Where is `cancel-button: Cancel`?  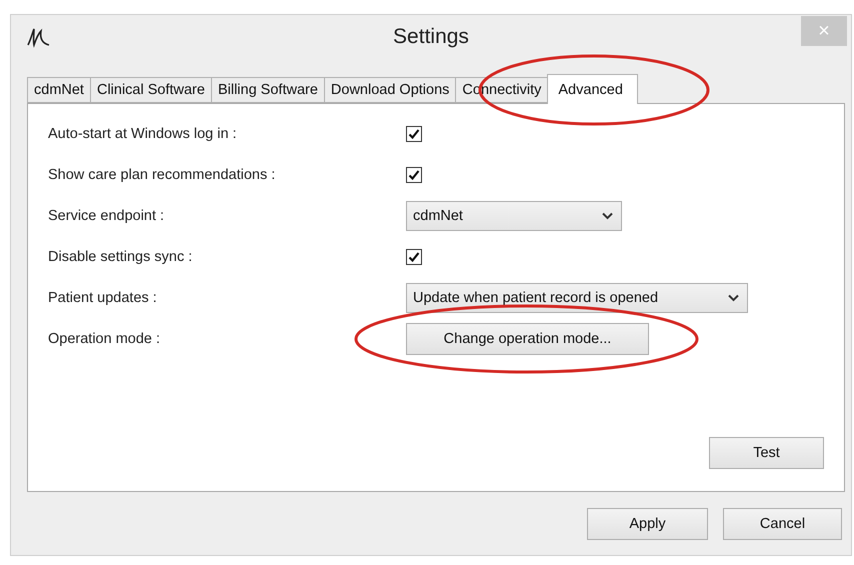
cancel-button: Cancel is located at coordinates (782, 524).